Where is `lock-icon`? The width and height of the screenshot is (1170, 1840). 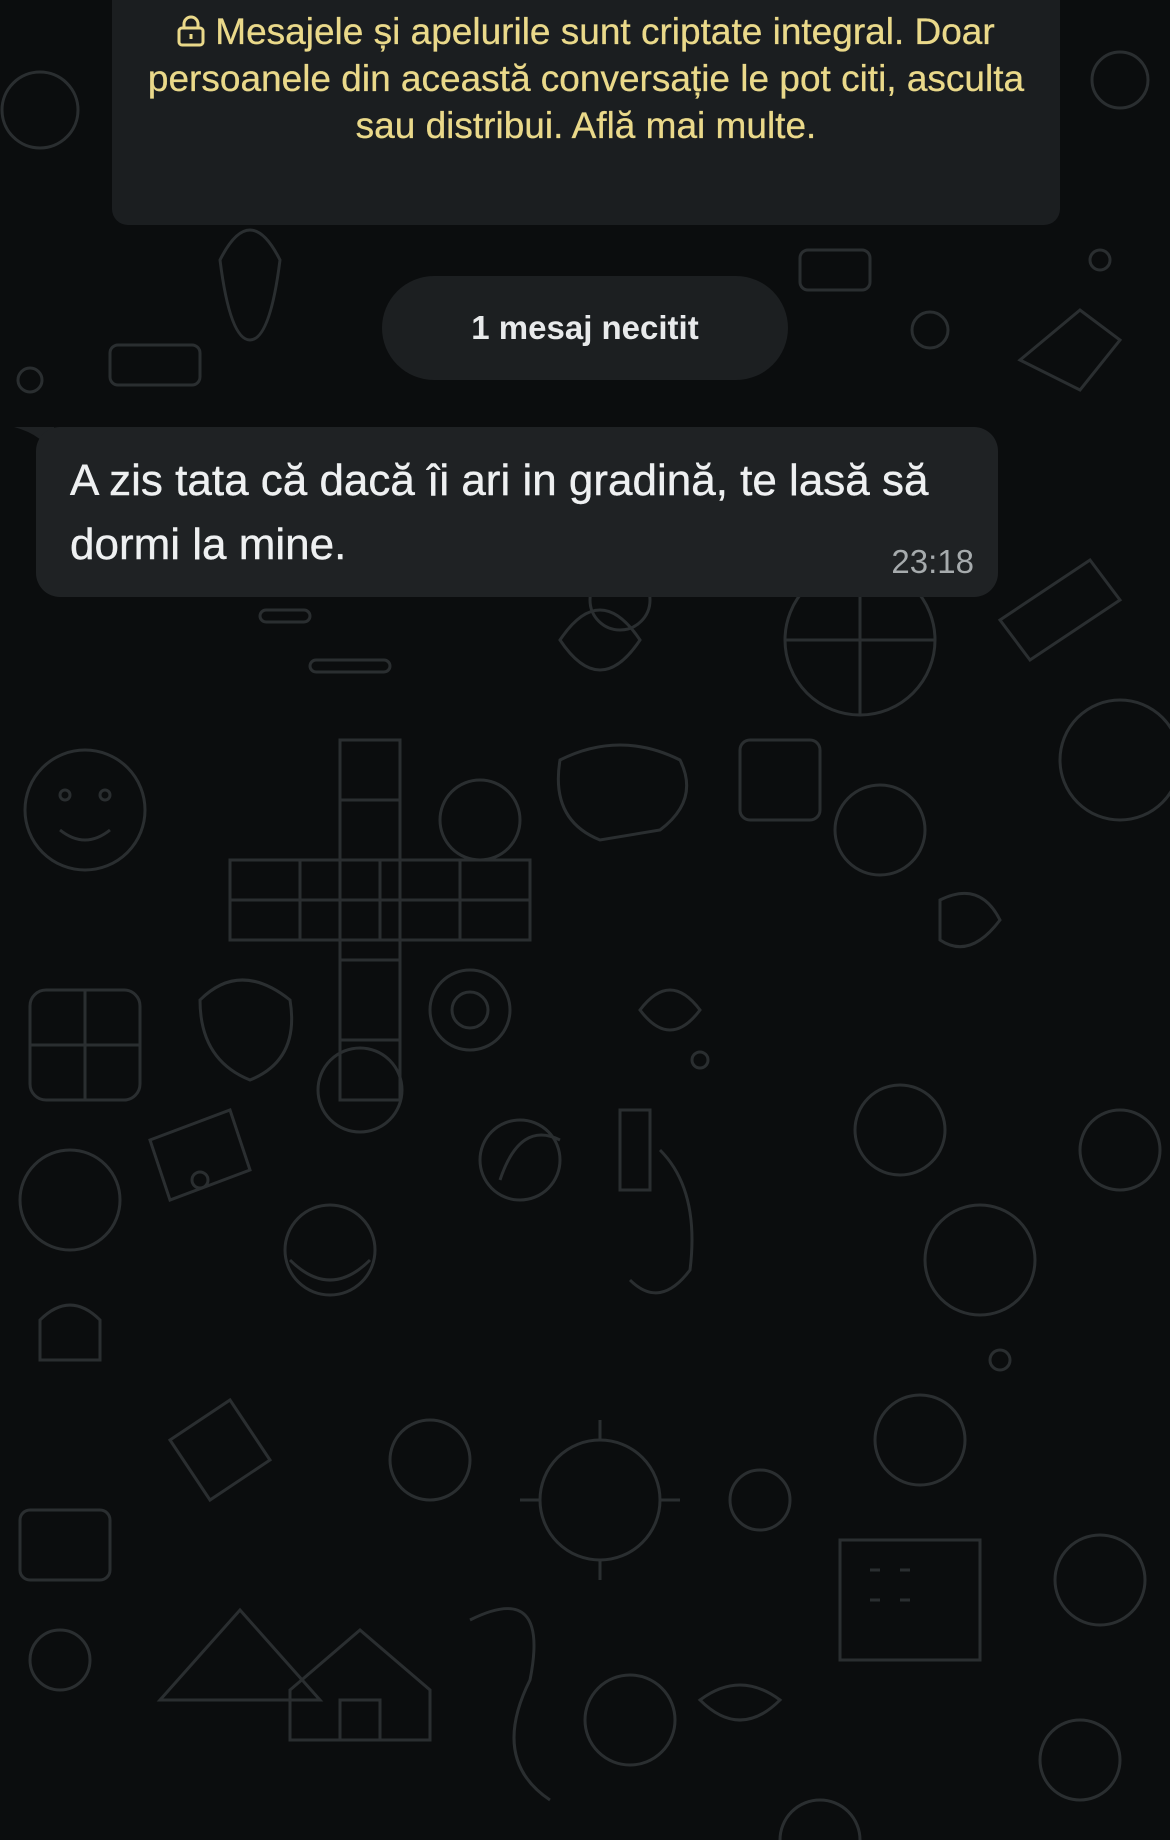
lock-icon is located at coordinates (191, 31).